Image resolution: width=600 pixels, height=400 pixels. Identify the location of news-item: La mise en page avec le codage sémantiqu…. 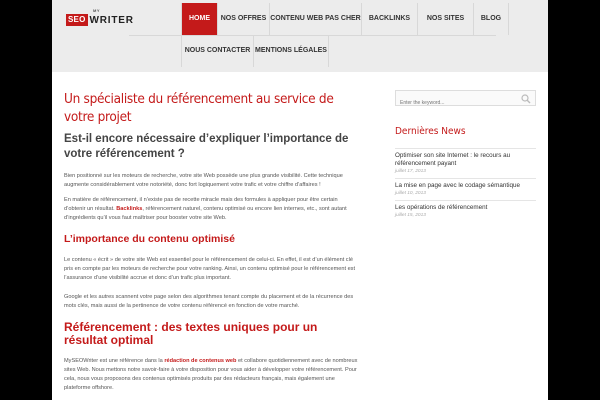
(465, 189).